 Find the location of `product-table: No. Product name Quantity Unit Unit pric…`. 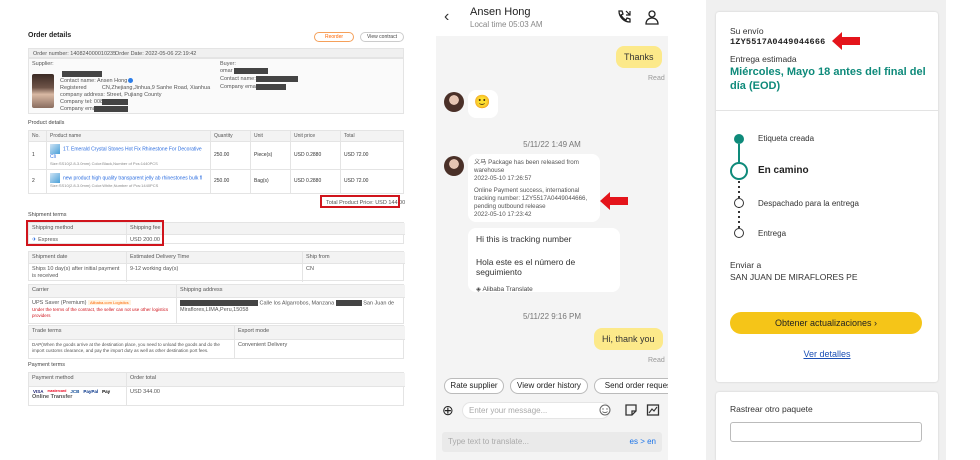

product-table: No. Product name Quantity Unit Unit pric… is located at coordinates (216, 161).